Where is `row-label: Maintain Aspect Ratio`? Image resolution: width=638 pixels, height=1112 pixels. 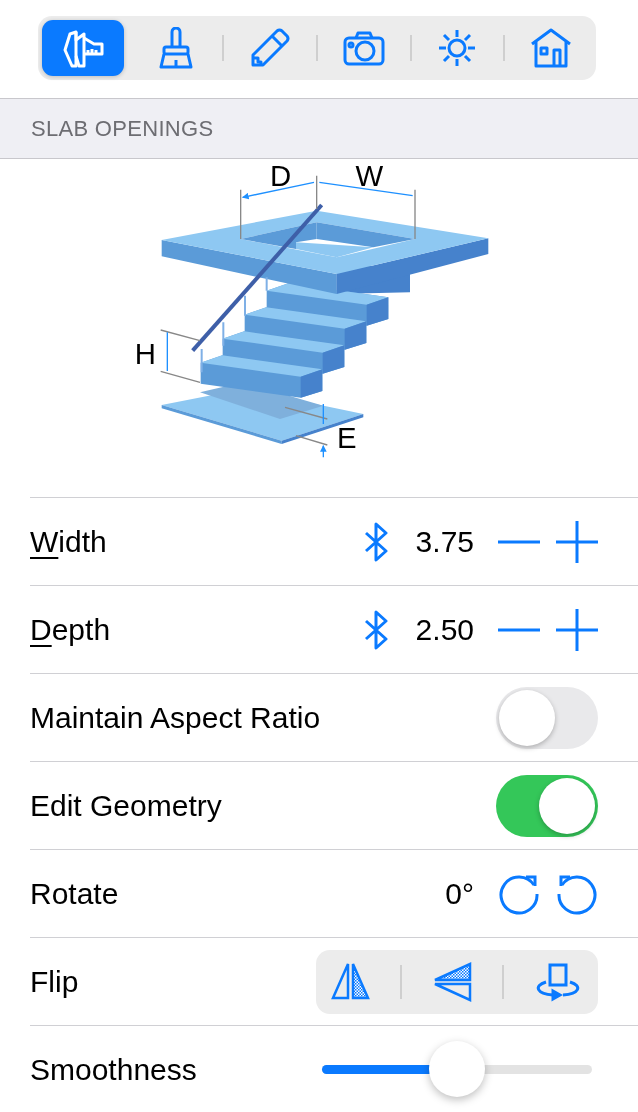 row-label: Maintain Aspect Ratio is located at coordinates (175, 718).